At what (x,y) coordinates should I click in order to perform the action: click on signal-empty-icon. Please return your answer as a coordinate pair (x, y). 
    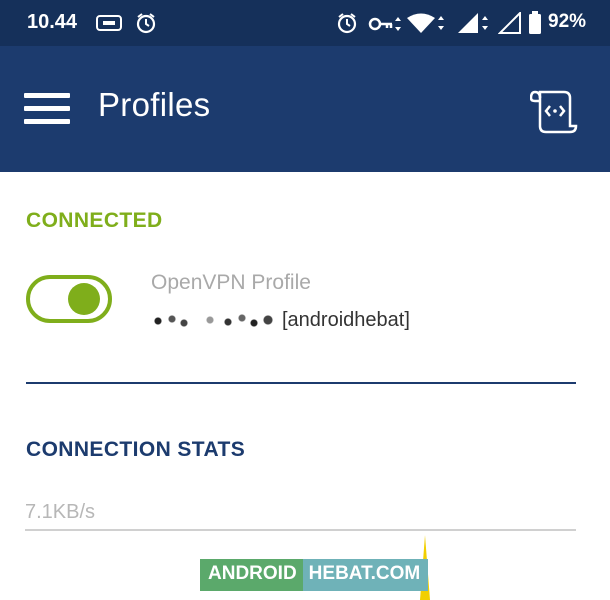
    Looking at the image, I should click on (509, 23).